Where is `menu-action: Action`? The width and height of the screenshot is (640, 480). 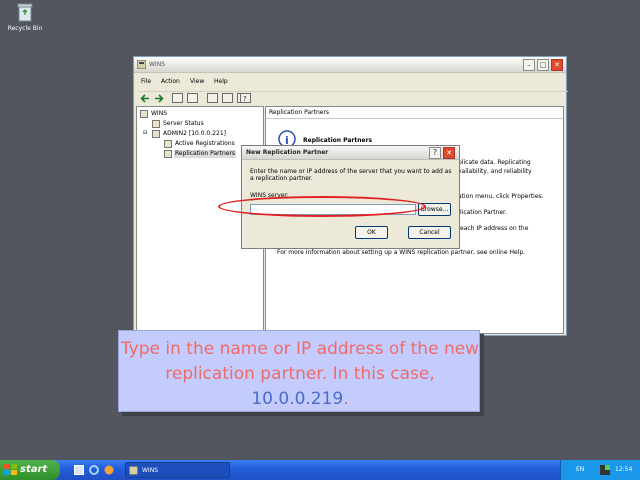 menu-action: Action is located at coordinates (170, 82).